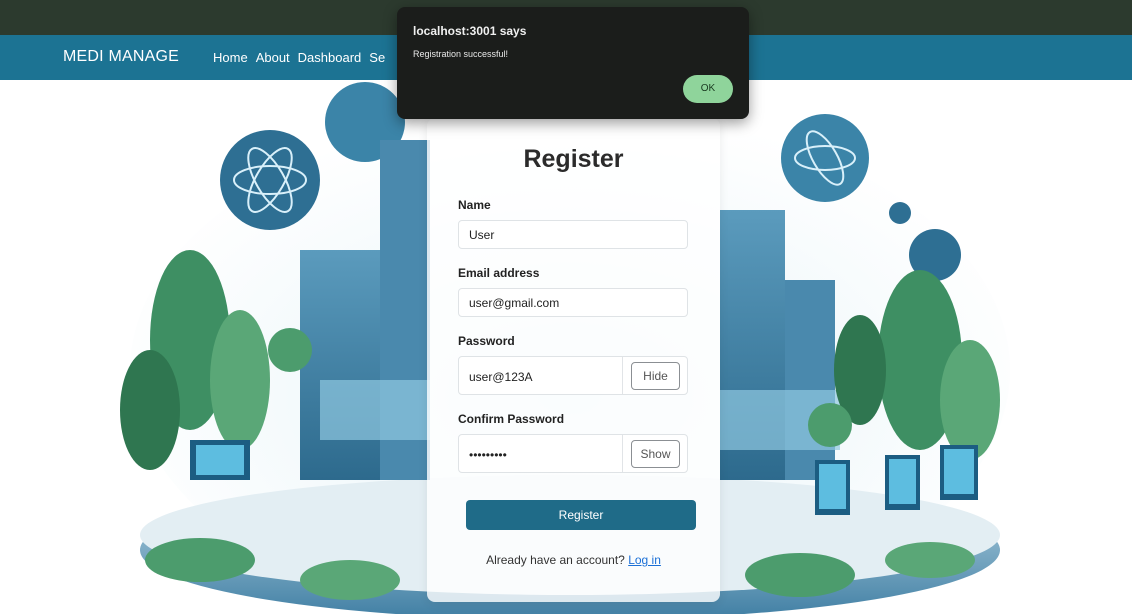 This screenshot has width=1132, height=614. Describe the element at coordinates (573, 159) in the screenshot. I see `register-title: Register` at that location.